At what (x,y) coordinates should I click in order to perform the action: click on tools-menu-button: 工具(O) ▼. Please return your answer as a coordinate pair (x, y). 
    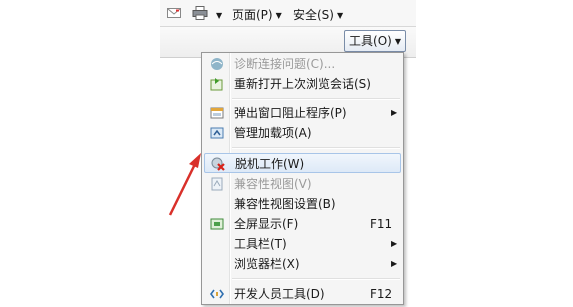
    Looking at the image, I should click on (375, 41).